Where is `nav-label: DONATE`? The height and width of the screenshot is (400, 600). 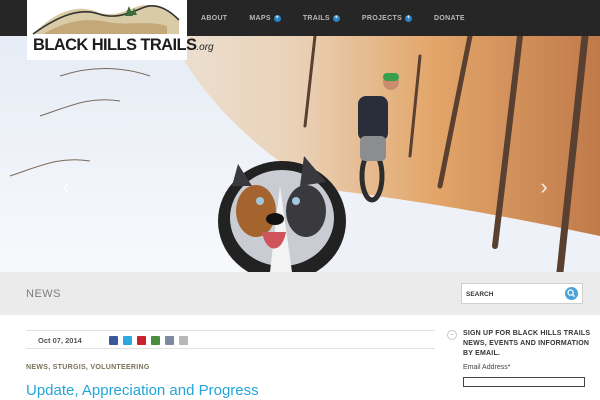 nav-label: DONATE is located at coordinates (449, 18).